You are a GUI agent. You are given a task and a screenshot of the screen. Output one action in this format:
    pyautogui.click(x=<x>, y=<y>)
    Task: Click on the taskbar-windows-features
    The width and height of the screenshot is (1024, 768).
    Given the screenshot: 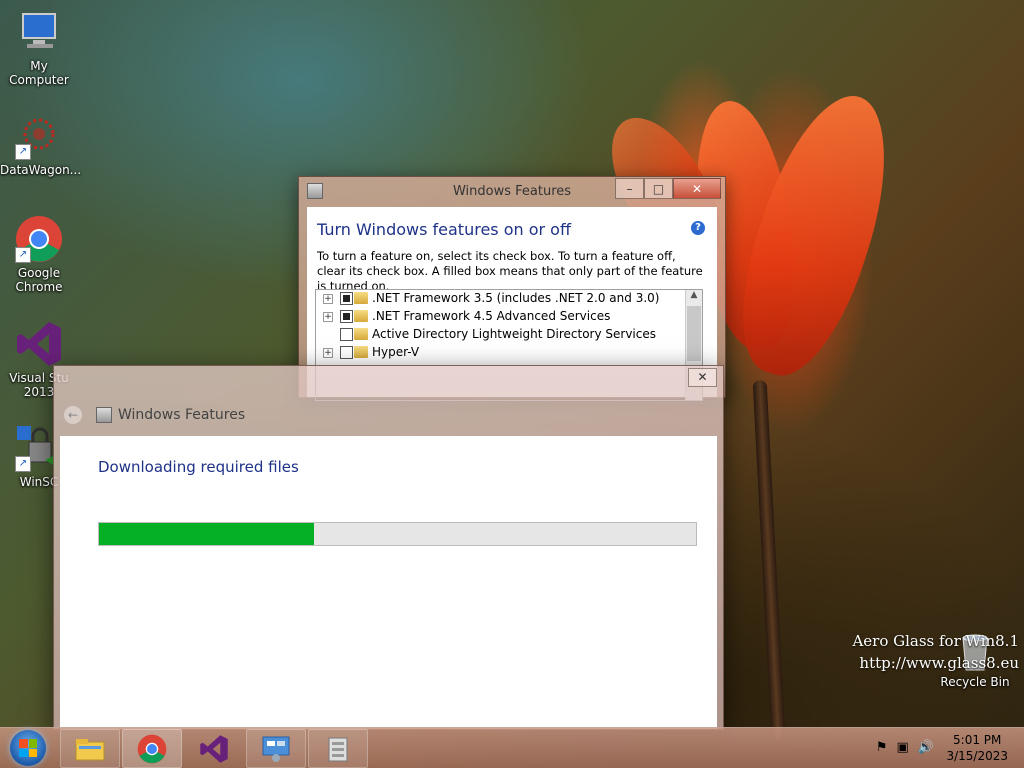 What is the action you would take?
    pyautogui.click(x=338, y=748)
    